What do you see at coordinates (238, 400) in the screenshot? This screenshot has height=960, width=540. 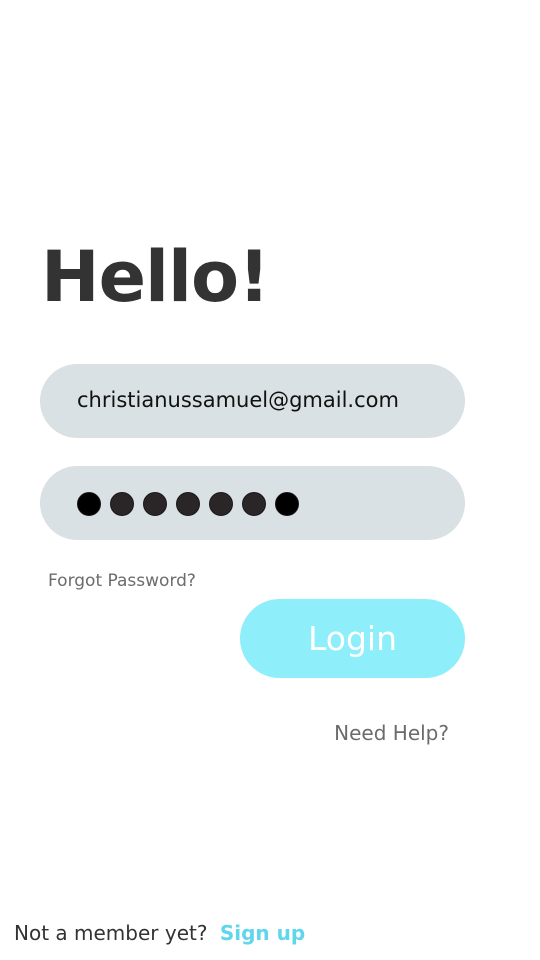 I see `email-value: christianussamuel@gmail.com` at bounding box center [238, 400].